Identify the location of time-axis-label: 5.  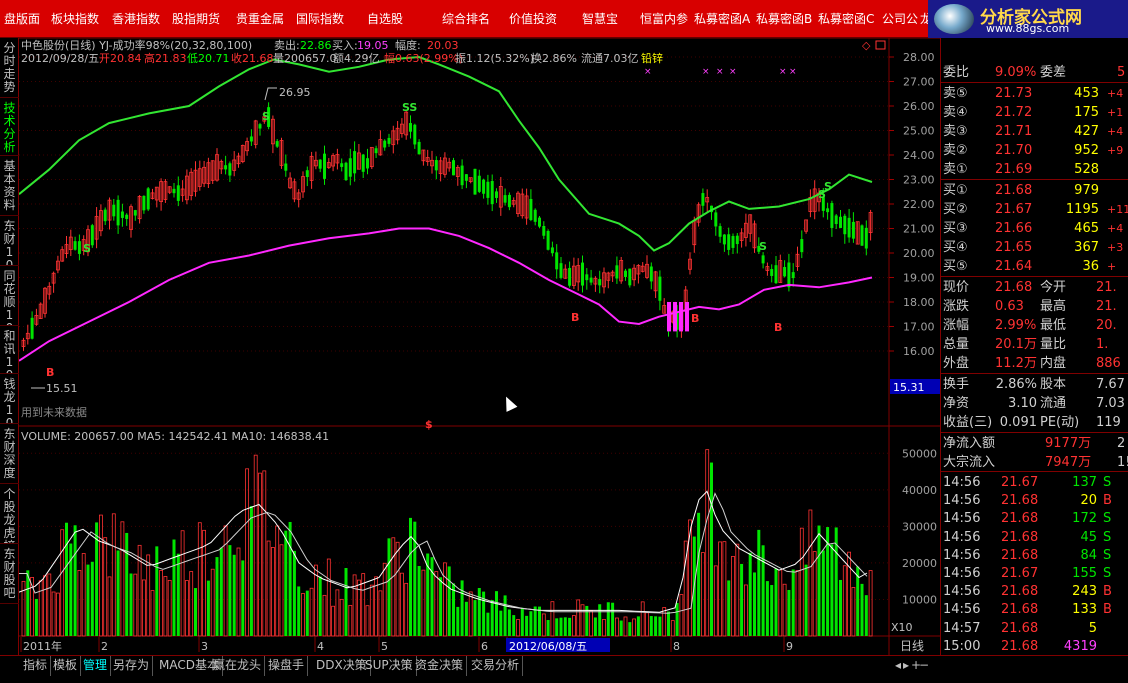
(384, 646).